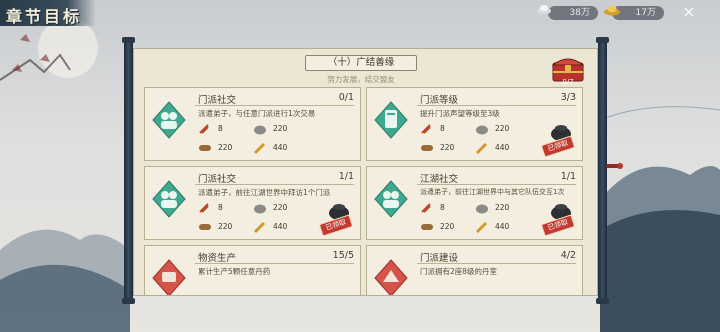 Image resolution: width=720 pixels, height=332 pixels. What do you see at coordinates (612, 10) in the screenshot?
I see `gold-ingot-icon` at bounding box center [612, 10].